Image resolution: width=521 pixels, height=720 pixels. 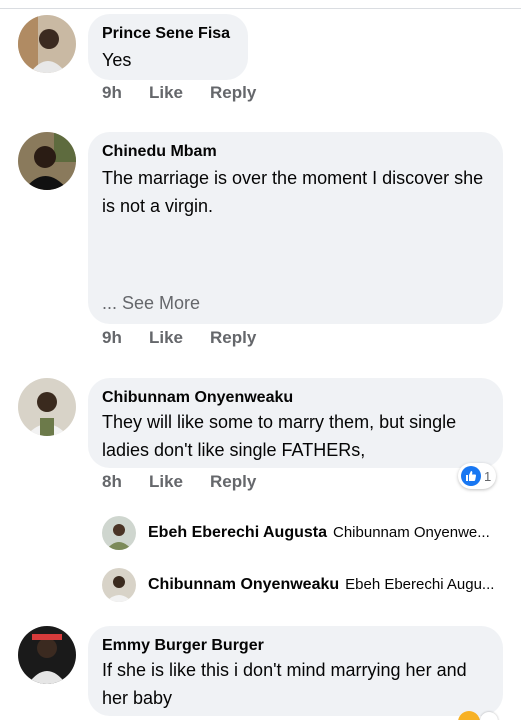 What do you see at coordinates (166, 34) in the screenshot?
I see `commenter-name: Prince Sene Fisa` at bounding box center [166, 34].